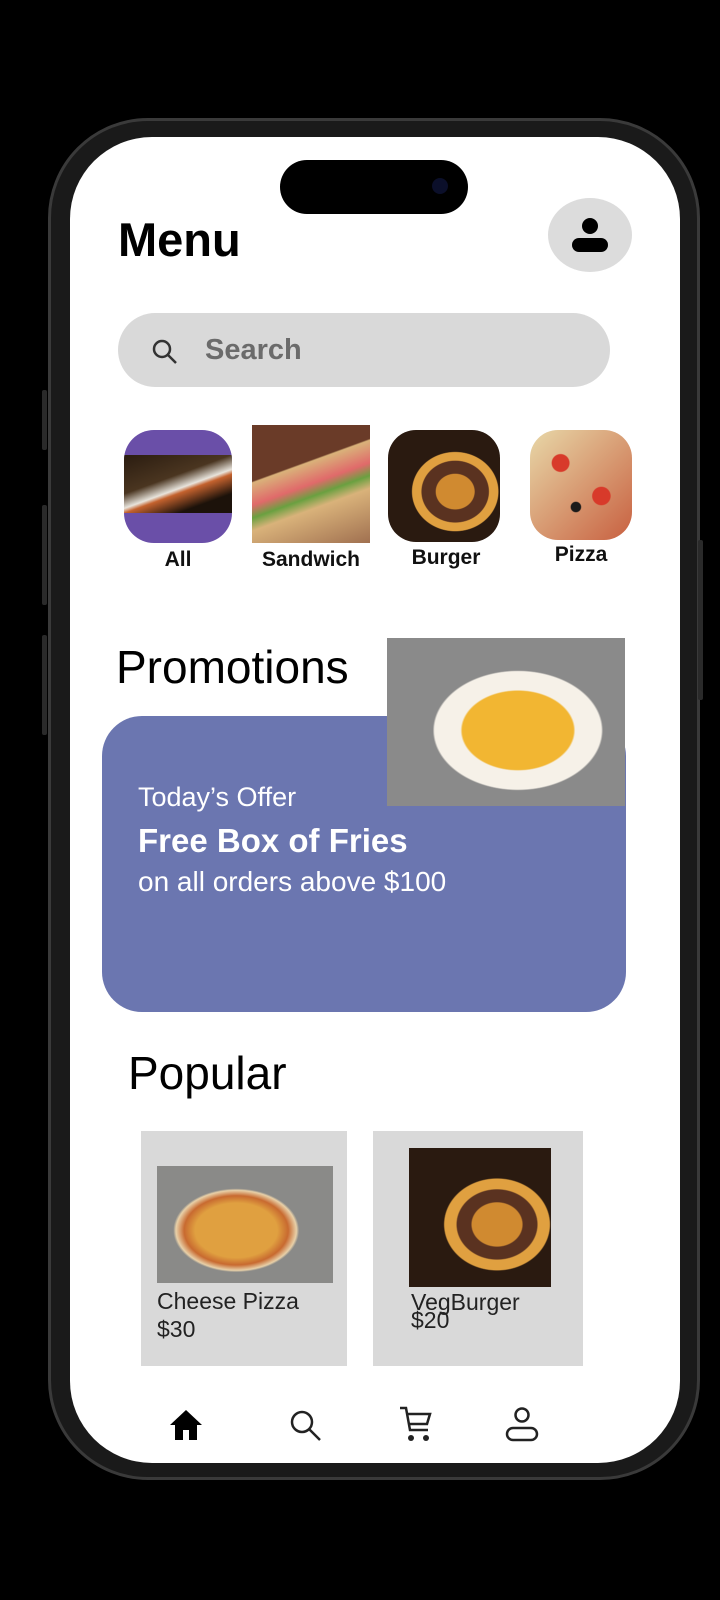  Describe the element at coordinates (480, 1217) in the screenshot. I see `vegburger-image` at that location.